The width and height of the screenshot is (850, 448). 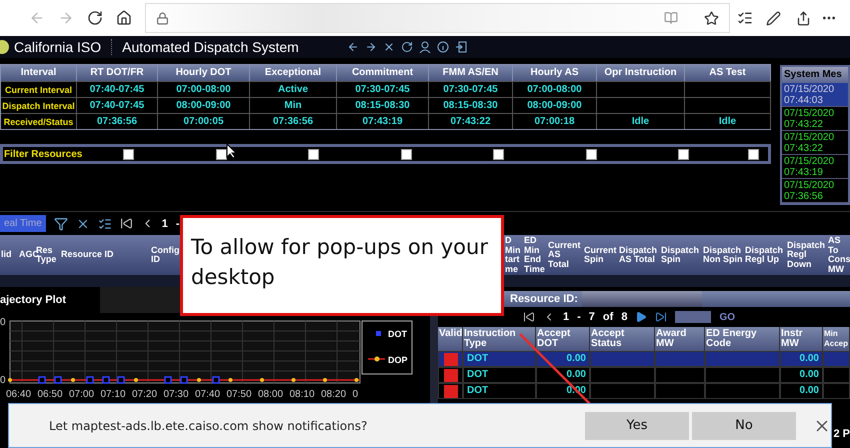 What do you see at coordinates (535, 255) in the screenshot?
I see `column-header: ED Min End Time` at bounding box center [535, 255].